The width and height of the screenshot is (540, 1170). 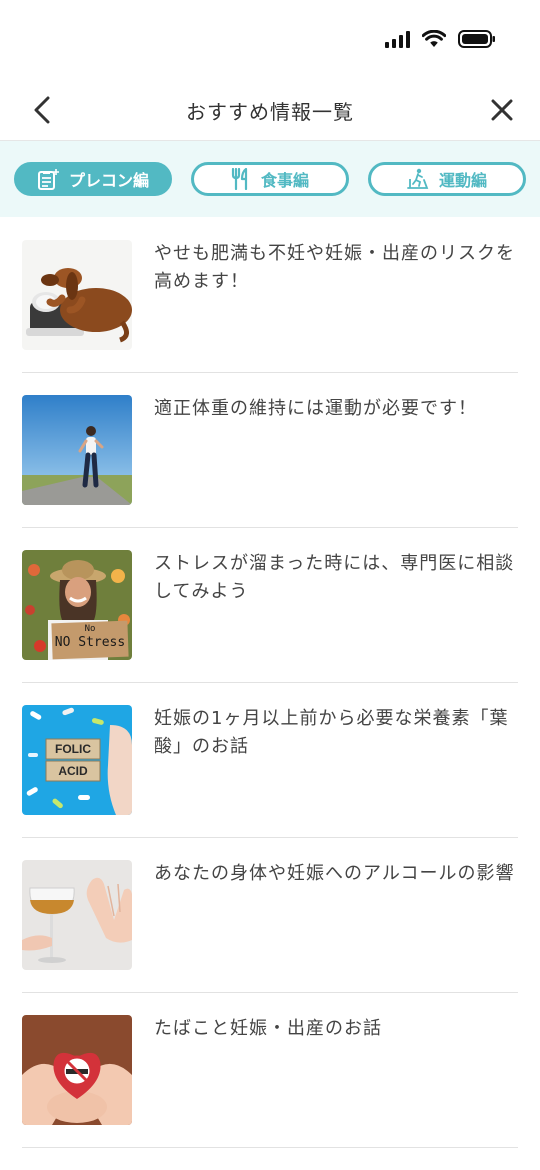 I want to click on tab-label: プレコン編, so click(x=108, y=180).